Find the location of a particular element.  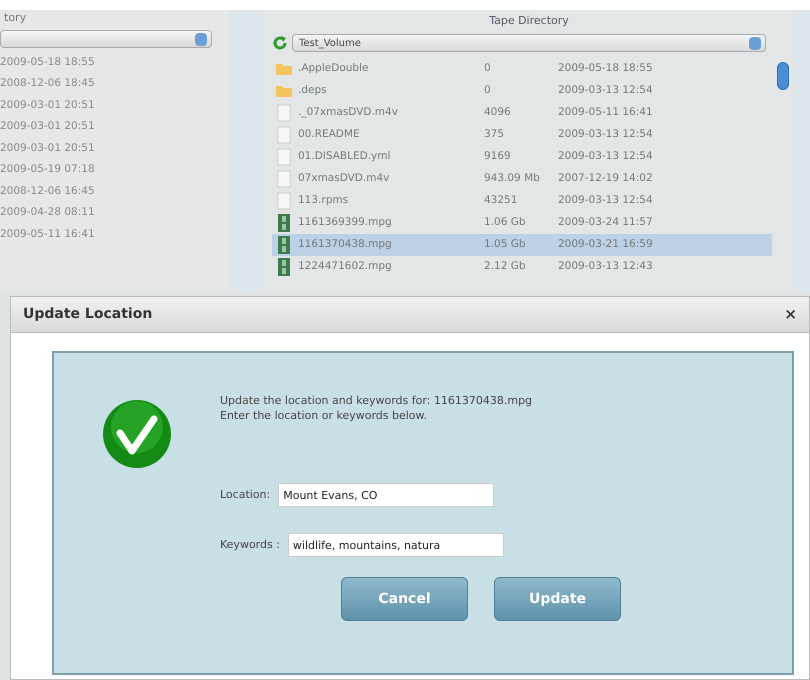

close-button: × is located at coordinates (790, 314).